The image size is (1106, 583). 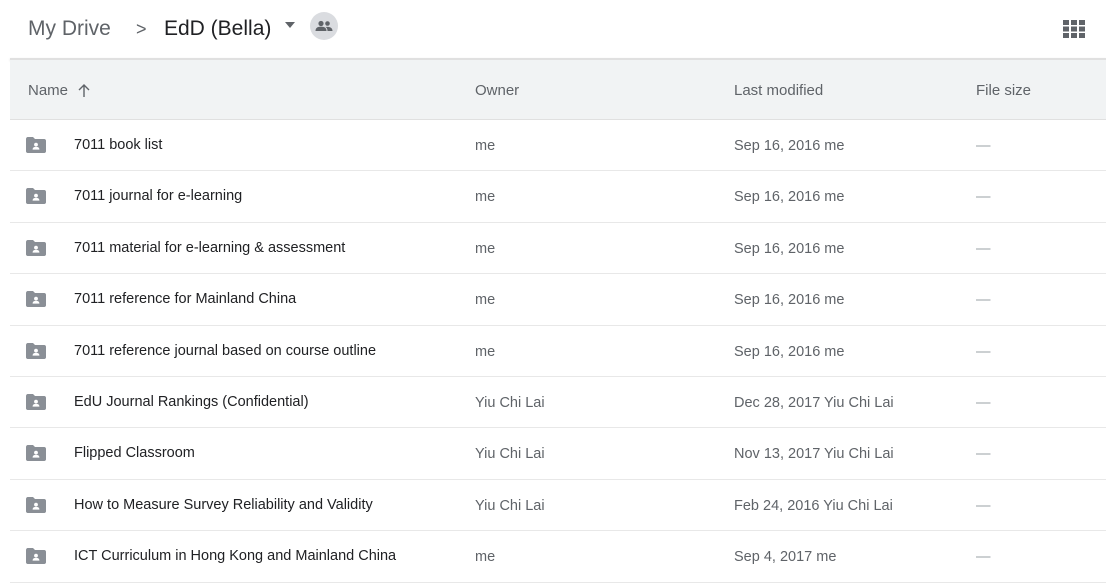 What do you see at coordinates (814, 454) in the screenshot?
I see `file-last-modified: Nov 13, 2017 Yiu Chi Lai` at bounding box center [814, 454].